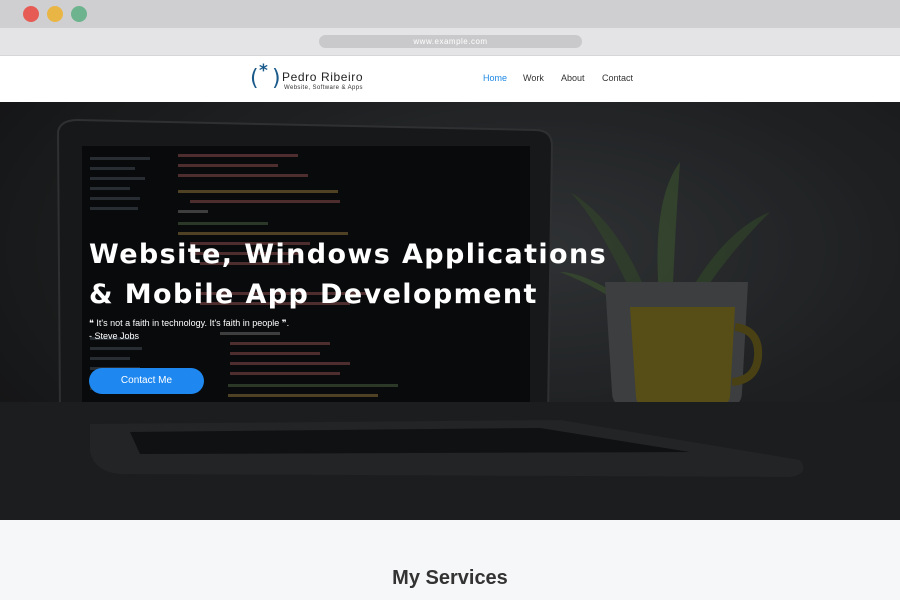  Describe the element at coordinates (533, 78) in the screenshot. I see `nav-link-work: Work` at that location.